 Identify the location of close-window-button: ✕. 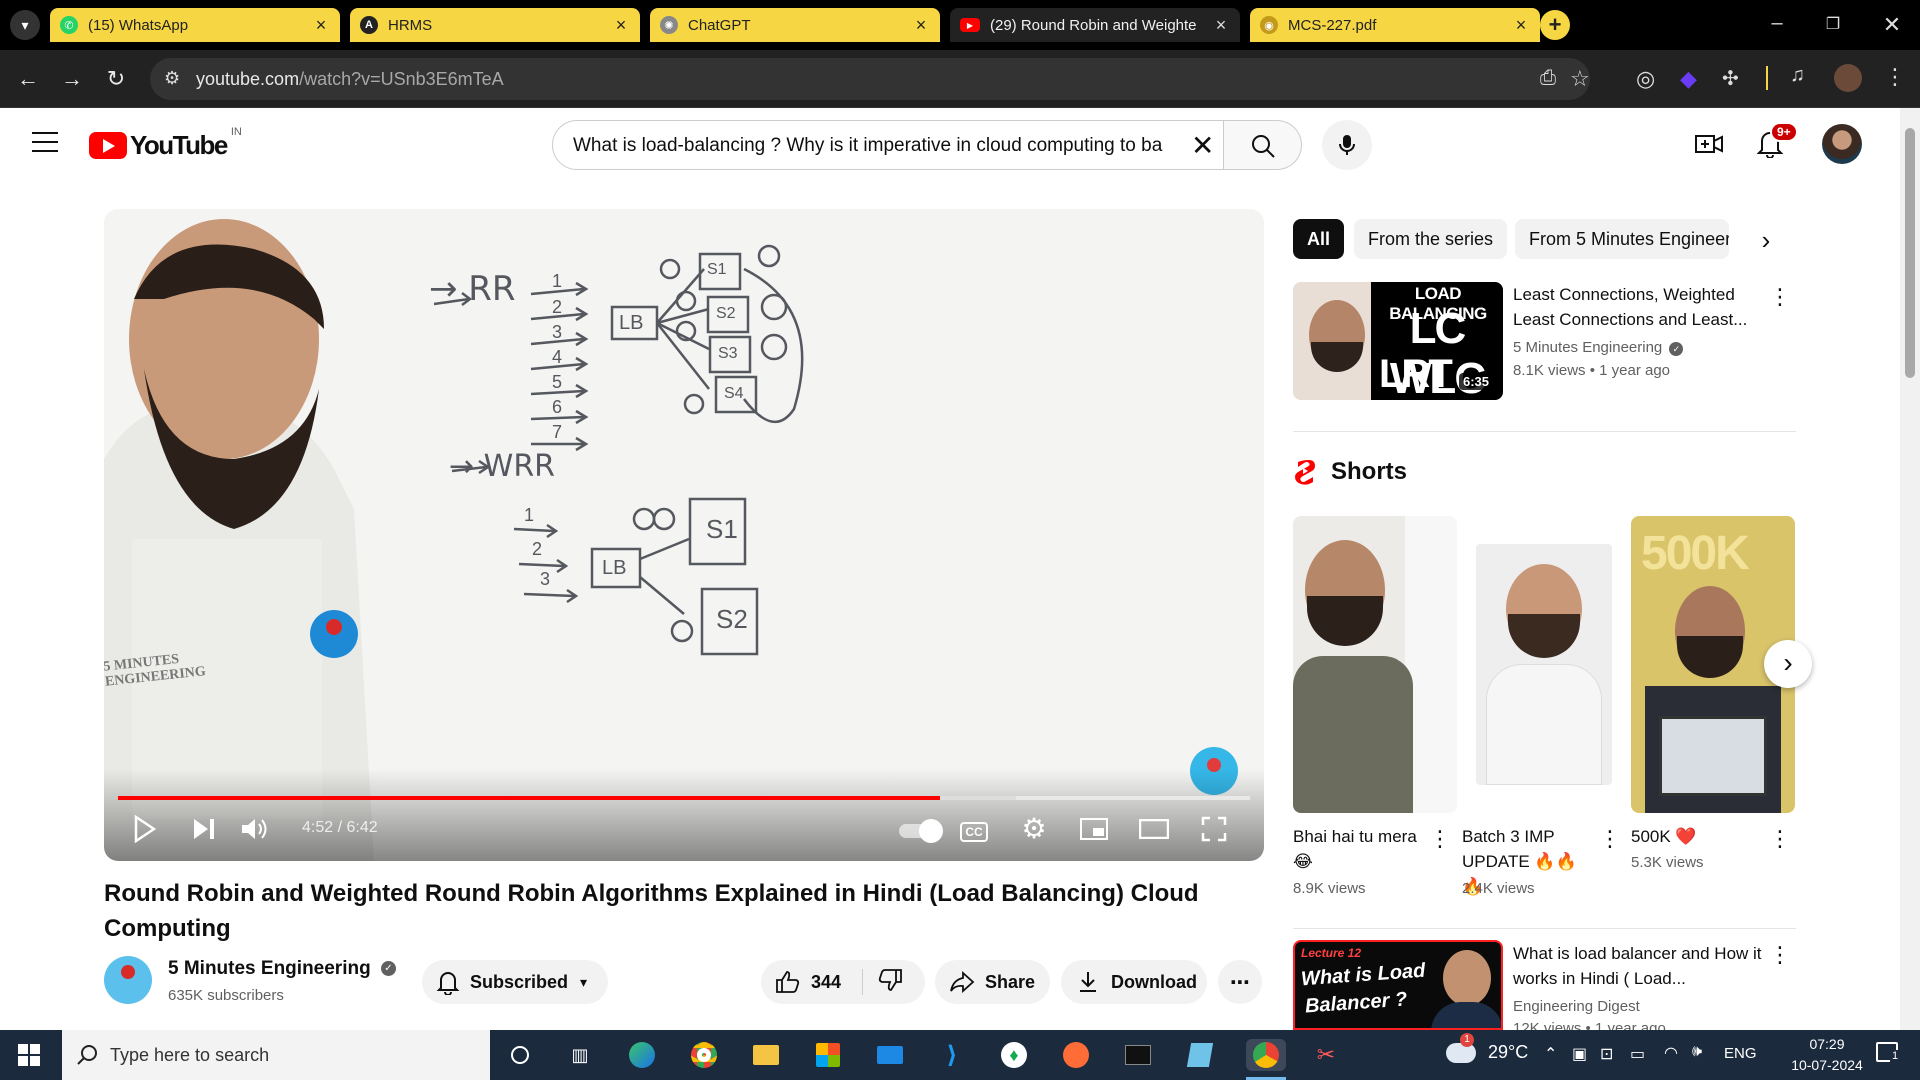
(1892, 25).